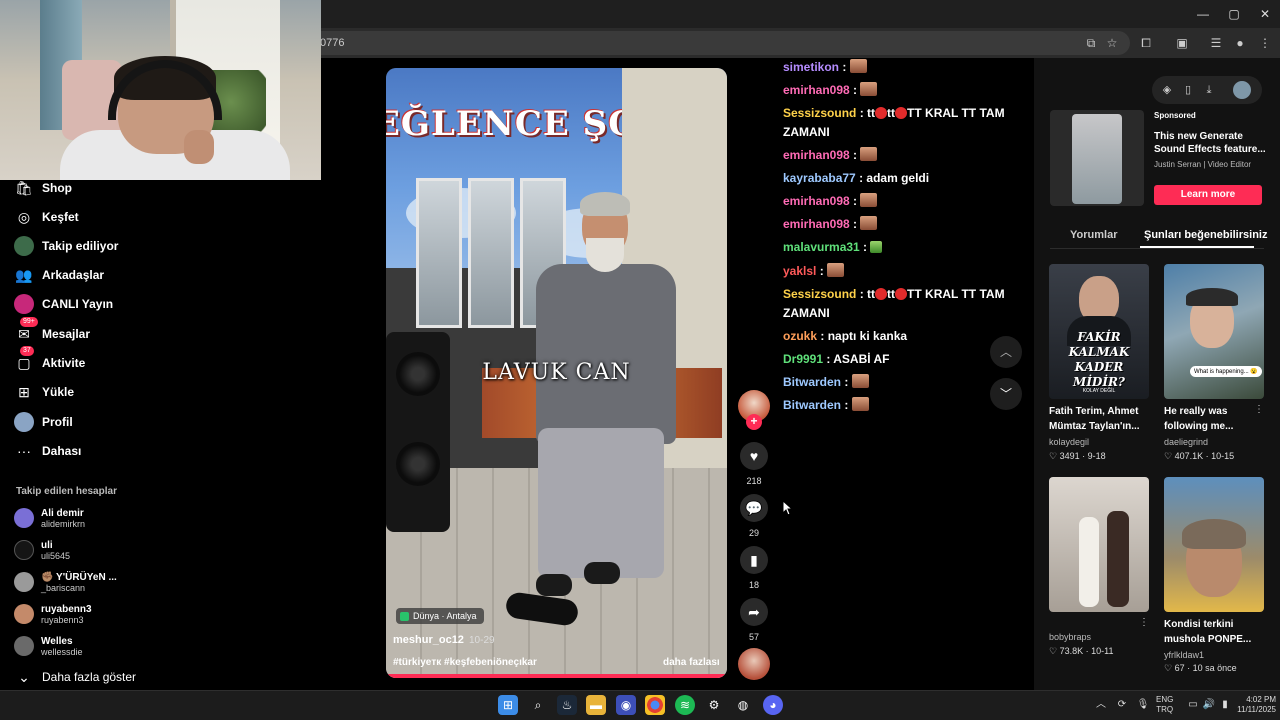 The height and width of the screenshot is (720, 1280). I want to click on sidebar-item-label: Dahası, so click(62, 451).